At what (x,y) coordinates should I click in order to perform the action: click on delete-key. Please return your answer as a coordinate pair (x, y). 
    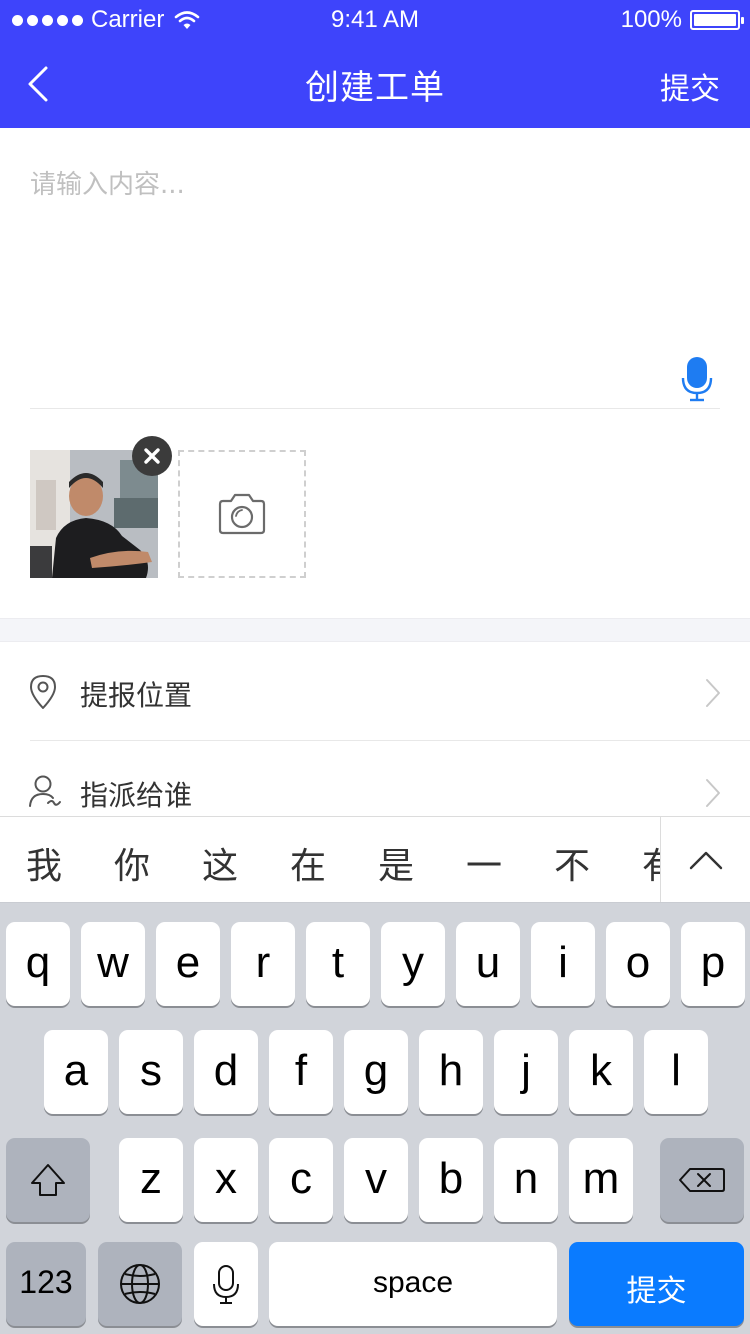
    Looking at the image, I should click on (702, 1180).